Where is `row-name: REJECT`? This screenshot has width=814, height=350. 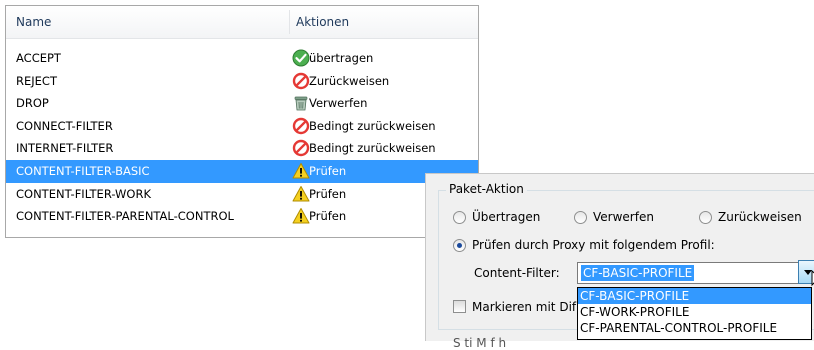 row-name: REJECT is located at coordinates (36, 81).